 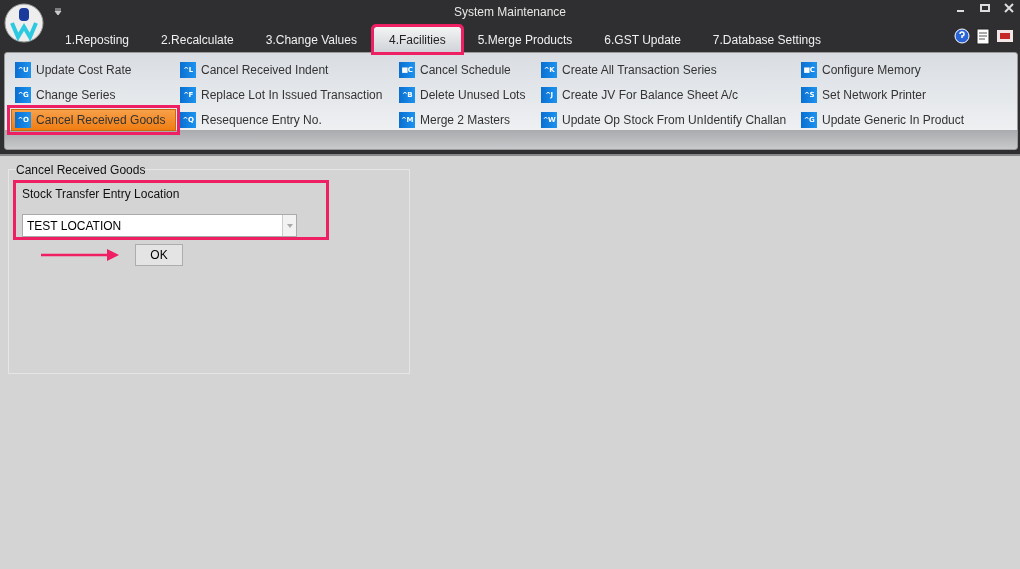 I want to click on arrow-icon, so click(x=81, y=255).